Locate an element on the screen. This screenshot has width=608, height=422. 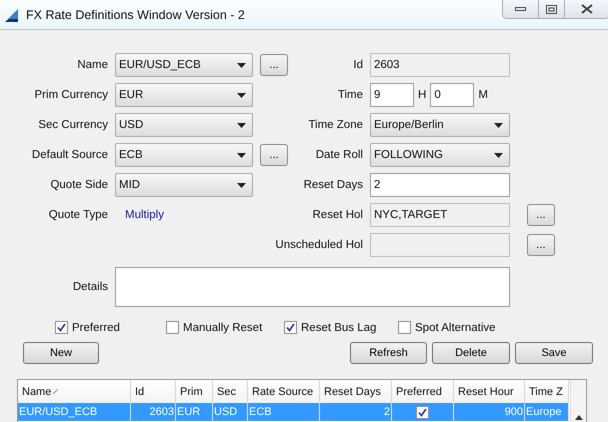
field-label: Name is located at coordinates (92, 65).